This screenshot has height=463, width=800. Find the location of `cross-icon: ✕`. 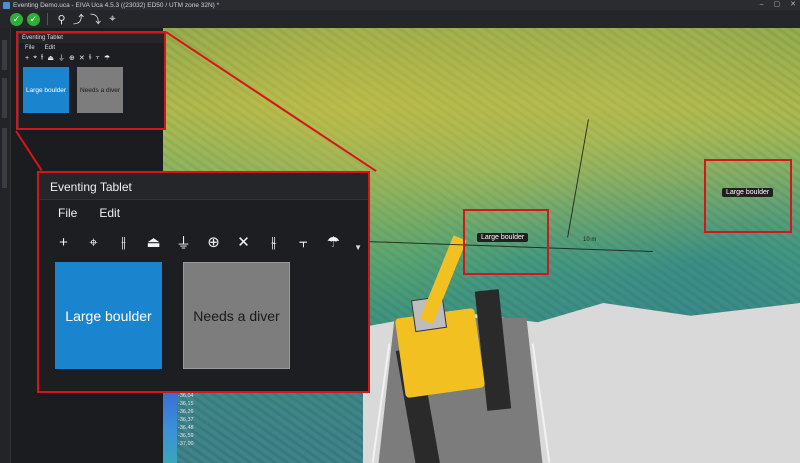

cross-icon: ✕ is located at coordinates (243, 242).